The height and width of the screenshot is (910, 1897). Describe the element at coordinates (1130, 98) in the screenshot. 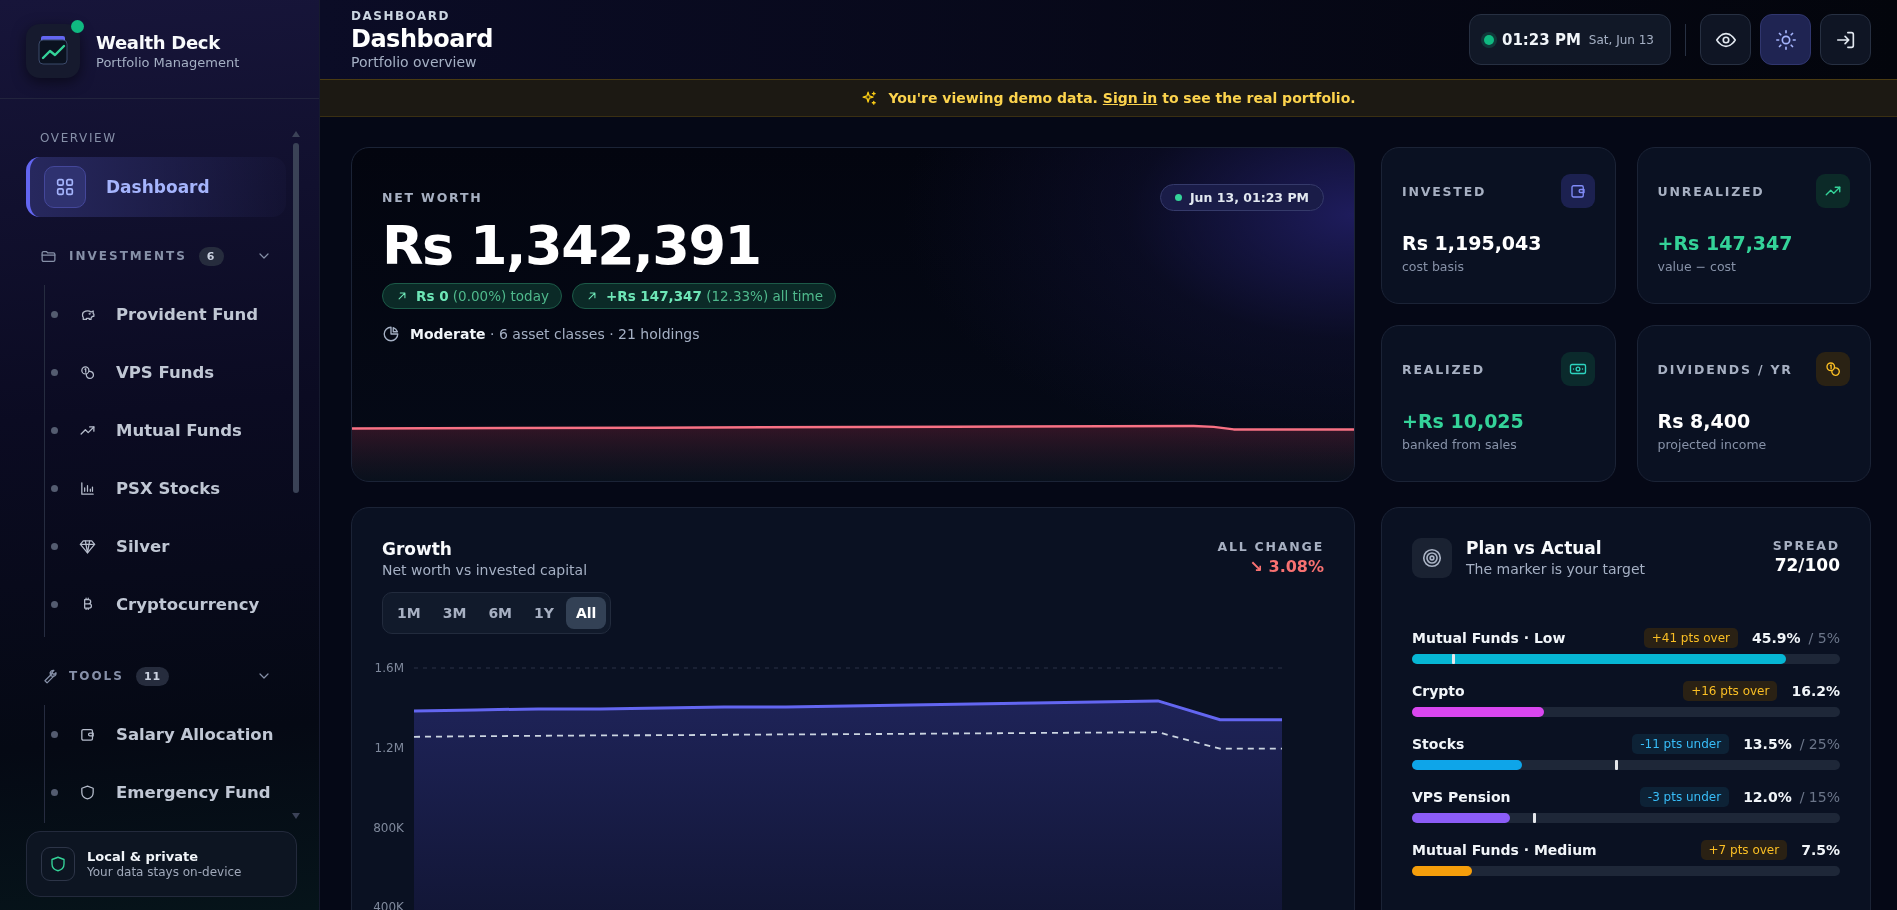

I see `sign-in-link: Sign in` at that location.